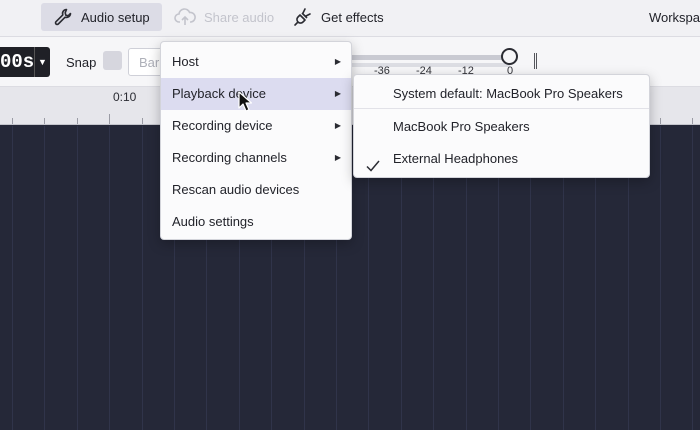  What do you see at coordinates (456, 158) in the screenshot?
I see `submenu-item-label: External Headphones` at bounding box center [456, 158].